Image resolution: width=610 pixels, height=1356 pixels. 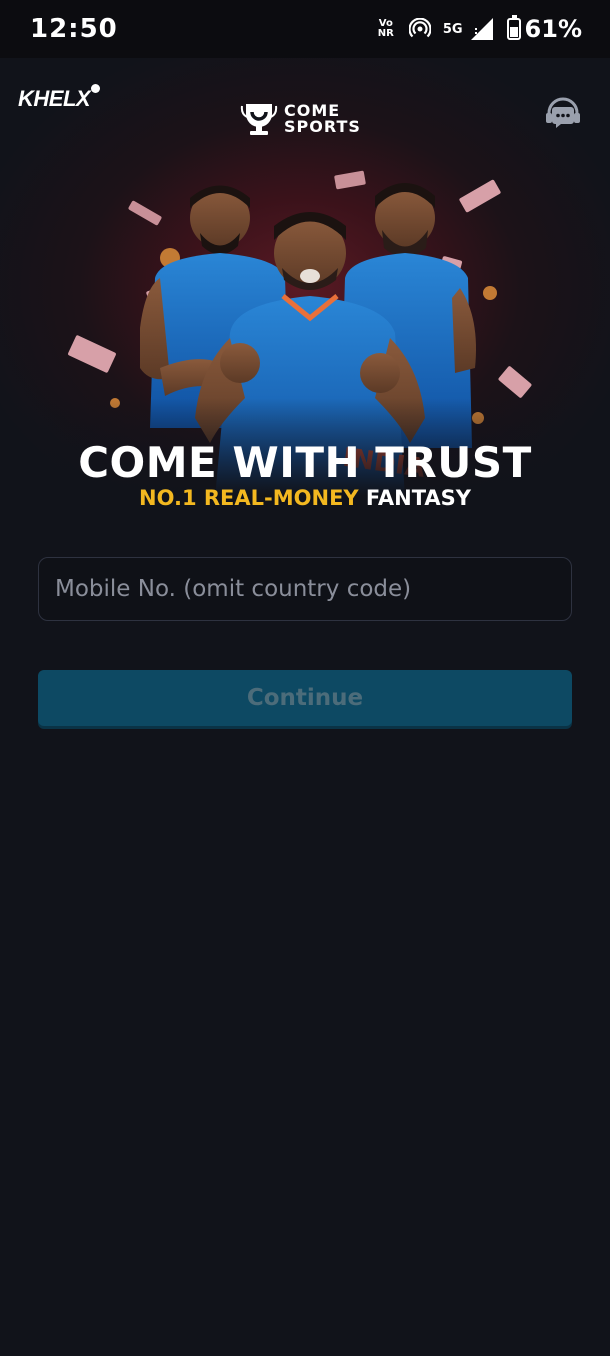 I want to click on volte-icon: Vo NR, so click(x=385, y=28).